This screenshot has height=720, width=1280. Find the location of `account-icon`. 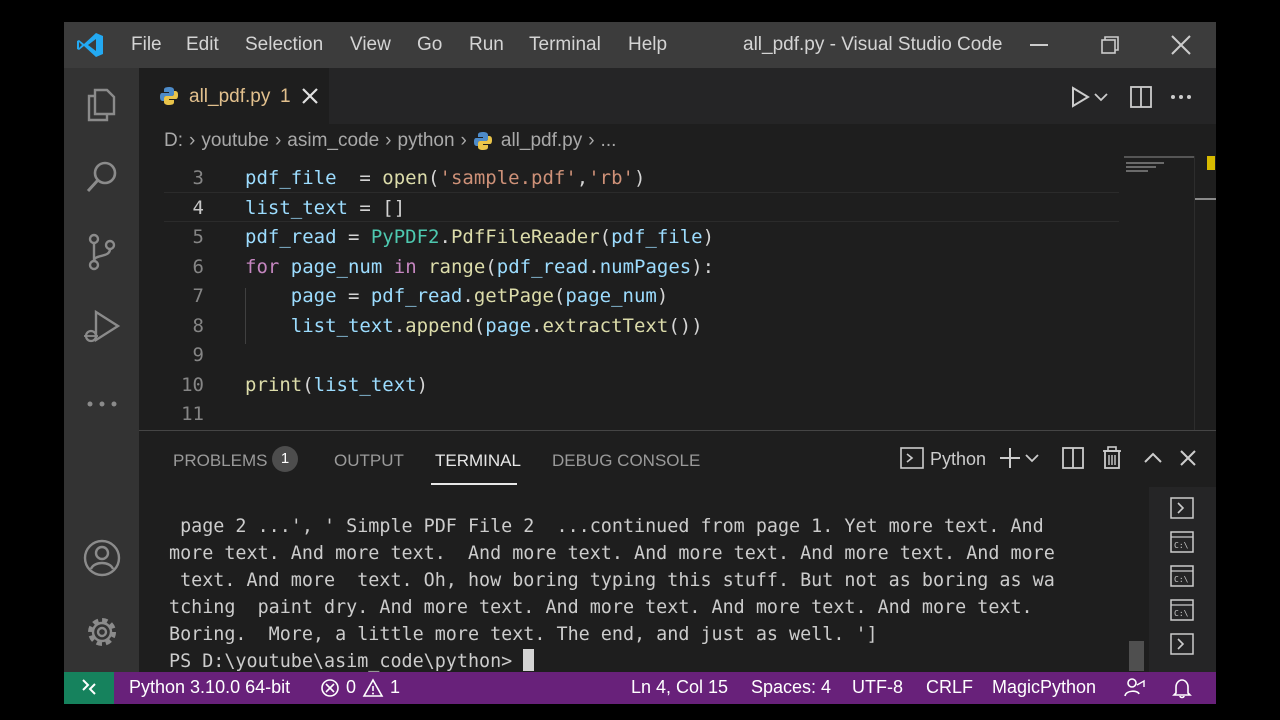

account-icon is located at coordinates (102, 558).